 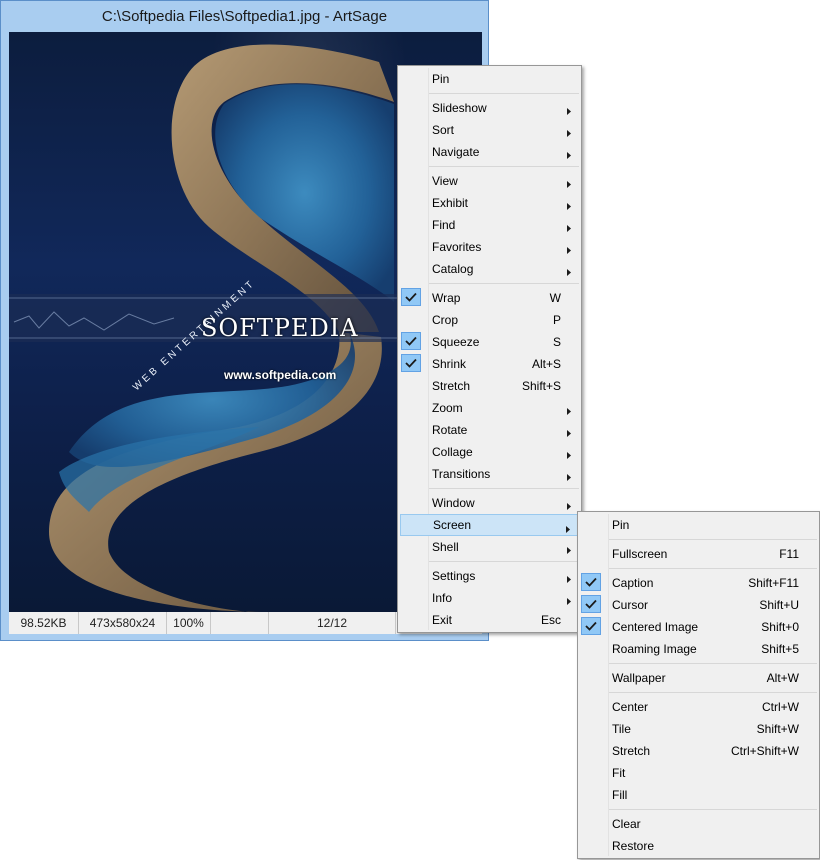 What do you see at coordinates (489, 269) in the screenshot?
I see `menu-item-catalog: Catalog` at bounding box center [489, 269].